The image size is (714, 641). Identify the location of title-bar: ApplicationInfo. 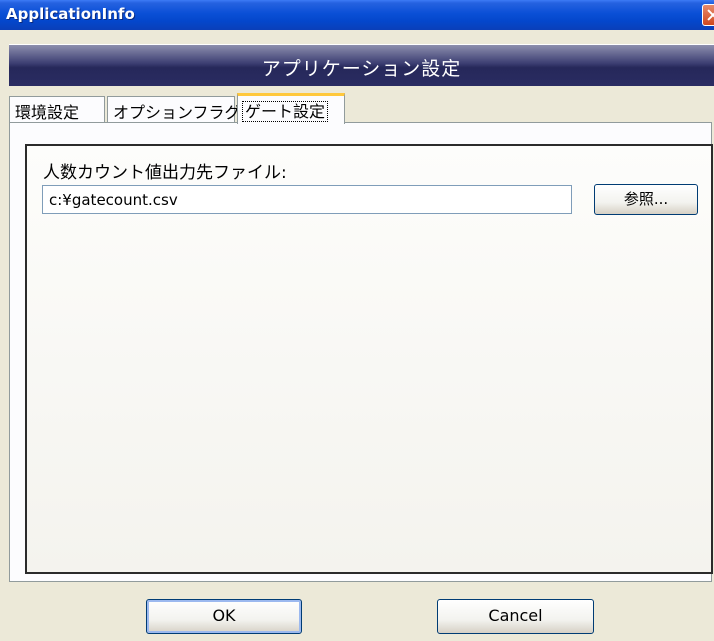
(357, 15).